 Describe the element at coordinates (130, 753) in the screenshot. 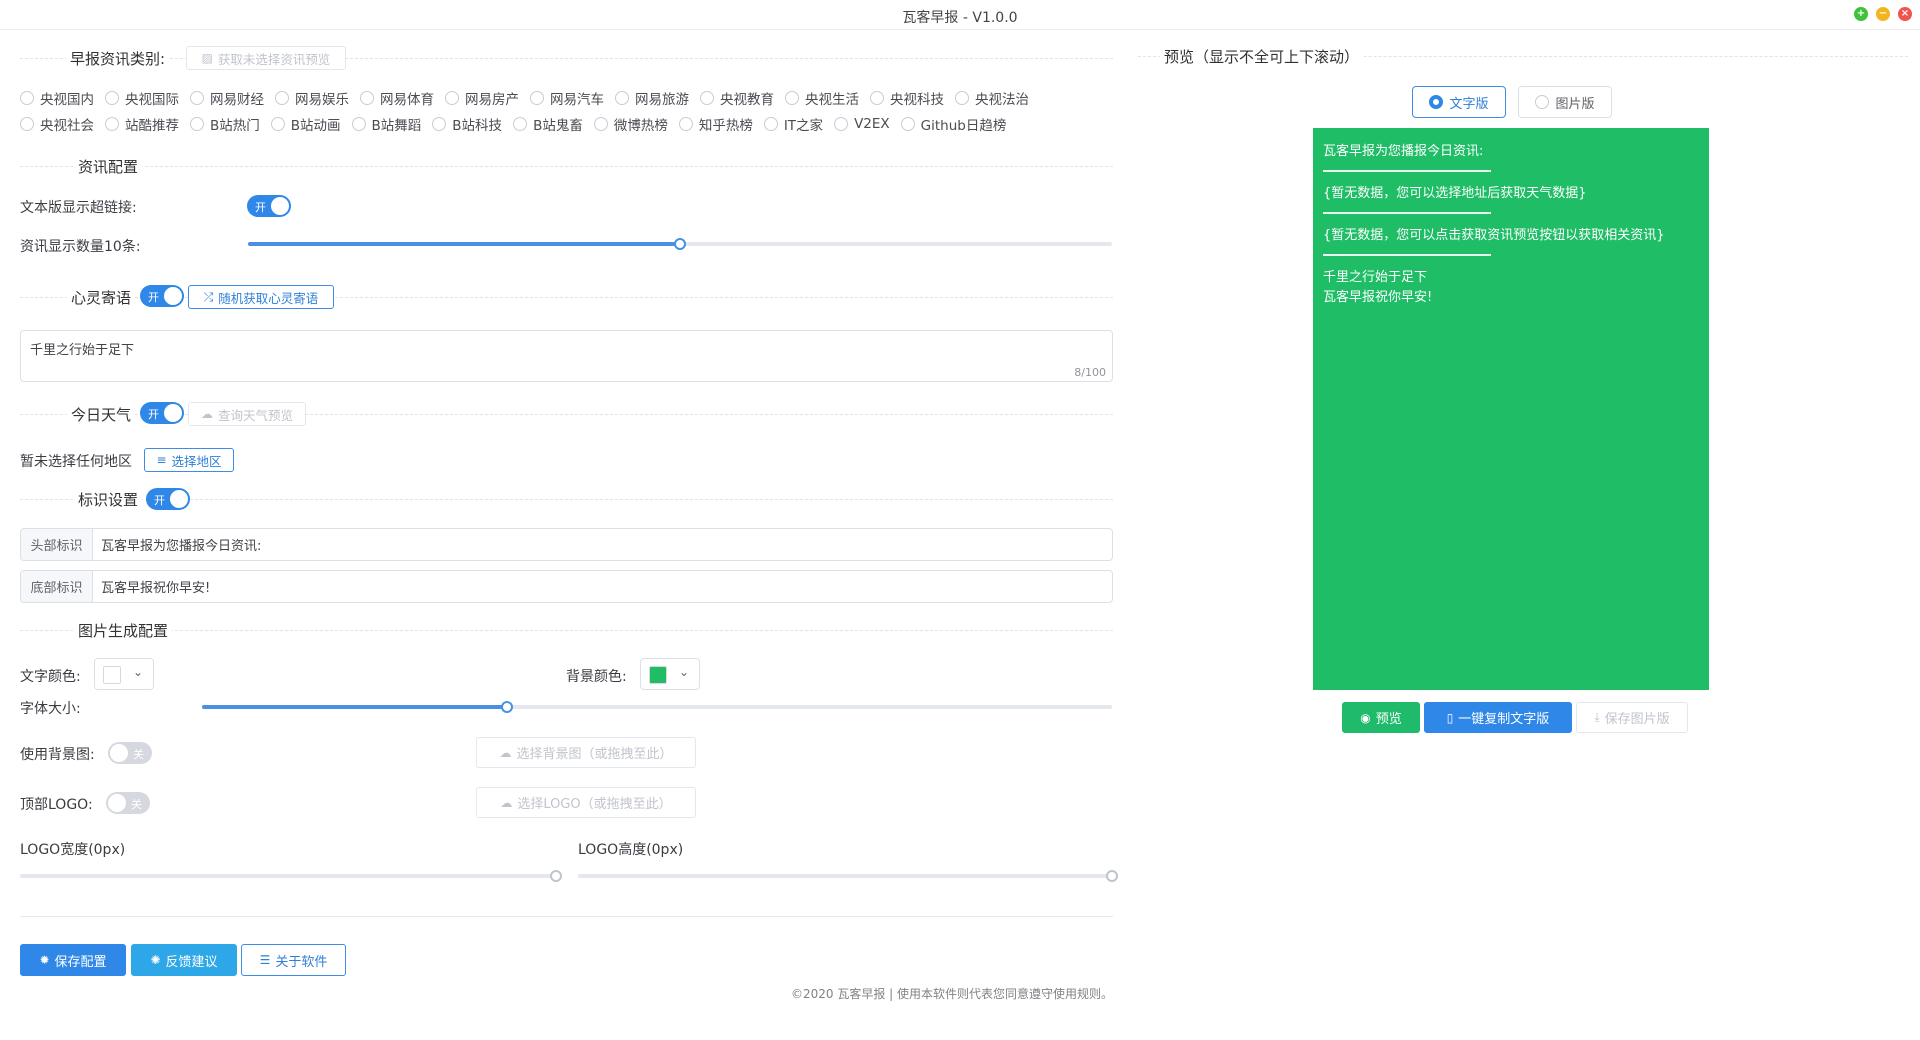

I see `bg-image-switch: 关` at that location.